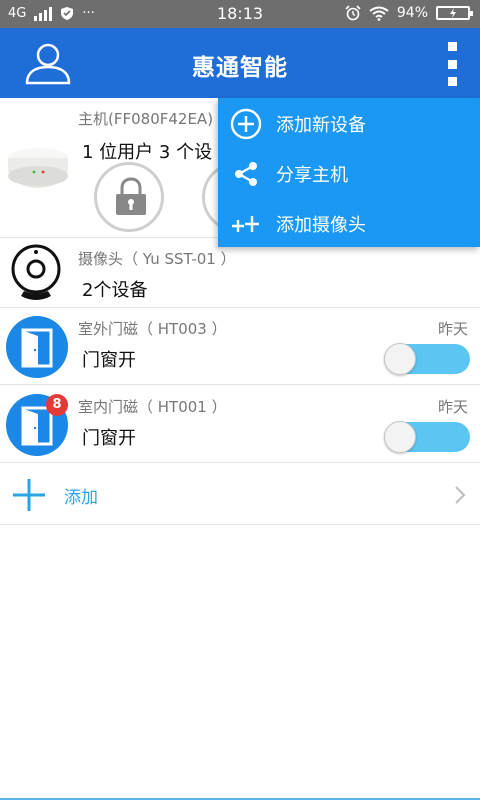 This screenshot has height=800, width=480. I want to click on more-vertical-icon, so click(452, 46).